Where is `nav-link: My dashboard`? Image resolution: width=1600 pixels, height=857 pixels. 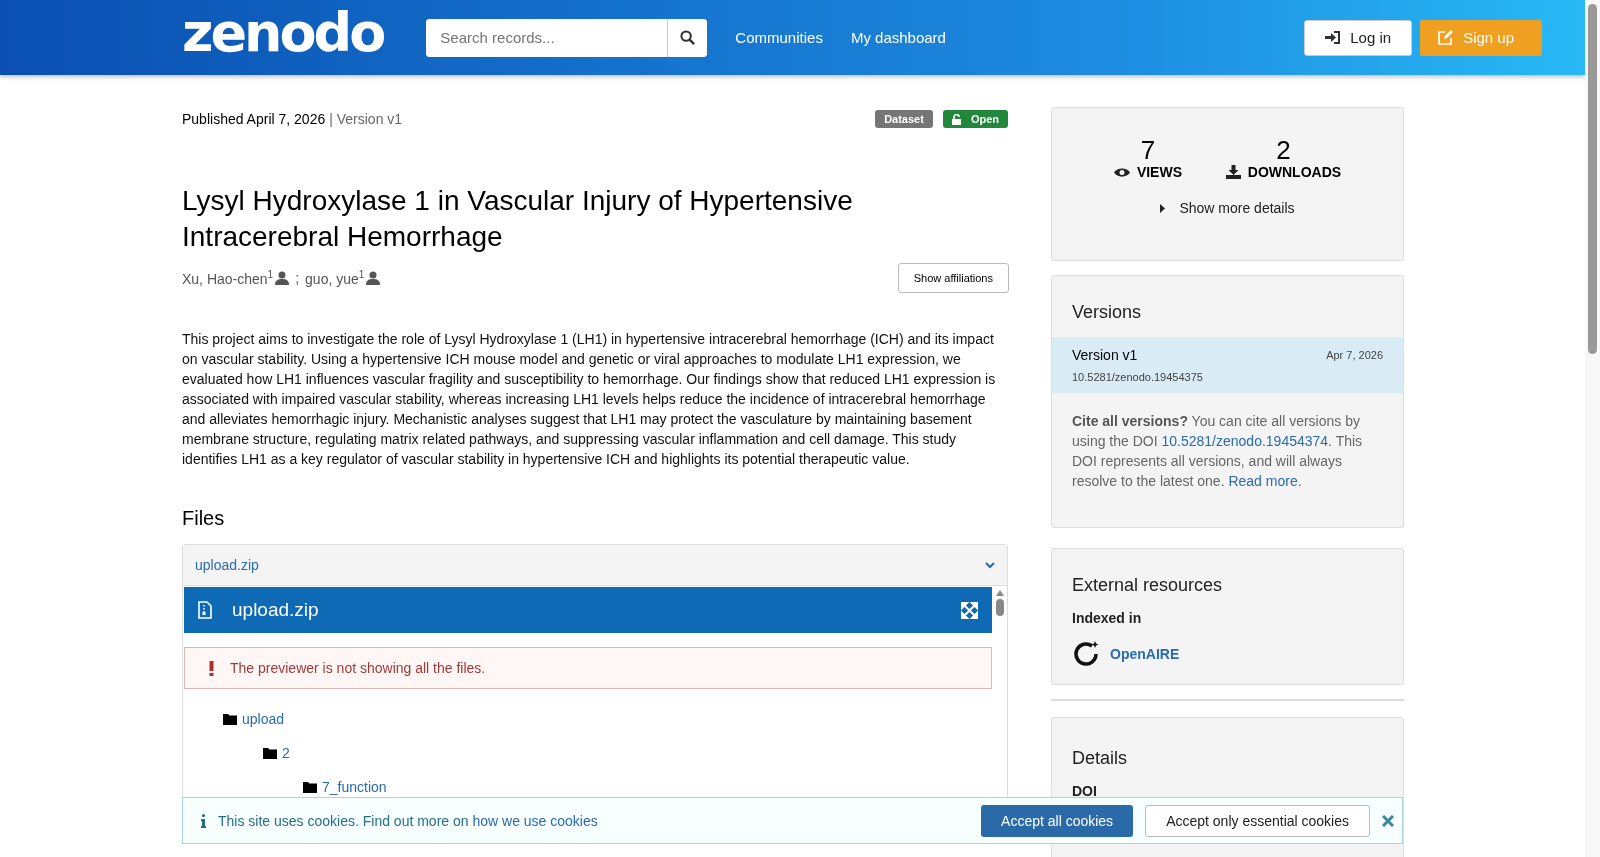 nav-link: My dashboard is located at coordinates (898, 37).